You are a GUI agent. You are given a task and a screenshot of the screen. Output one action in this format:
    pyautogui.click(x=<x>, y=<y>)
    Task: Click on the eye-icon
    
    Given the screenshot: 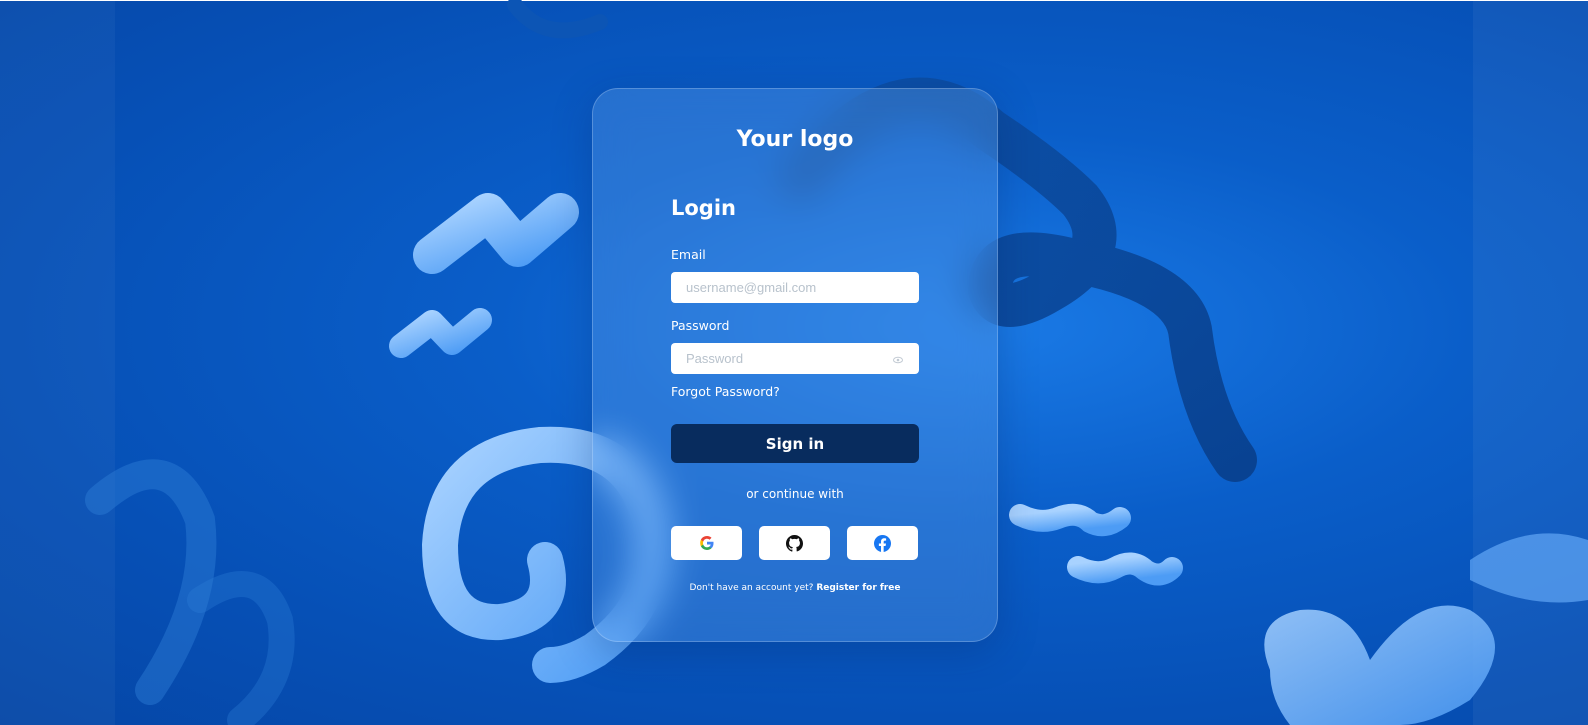 What is the action you would take?
    pyautogui.click(x=898, y=360)
    